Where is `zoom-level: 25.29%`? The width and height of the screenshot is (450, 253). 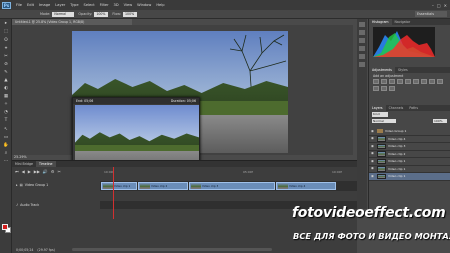 zoom-level: 25.29% is located at coordinates (20, 157).